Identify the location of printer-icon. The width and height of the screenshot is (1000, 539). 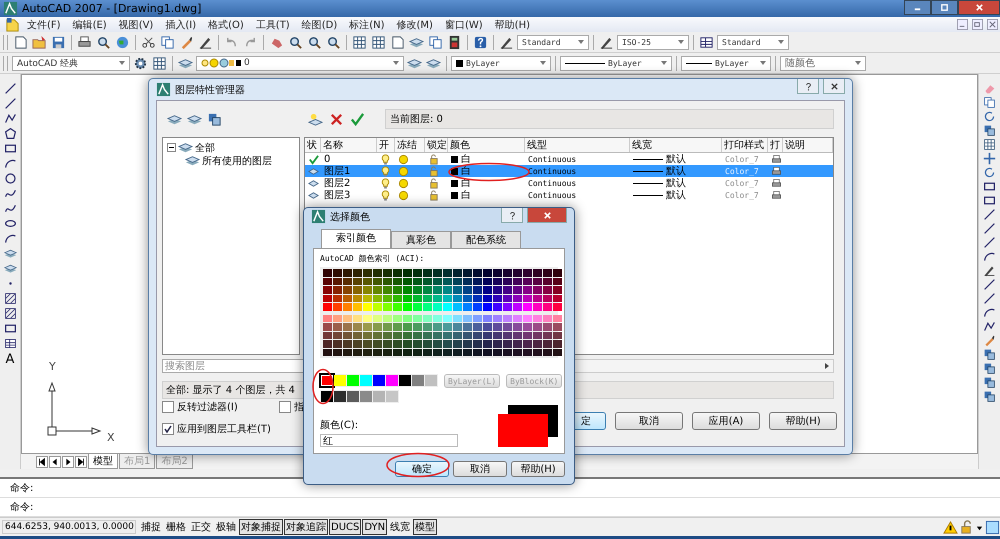
(84, 42).